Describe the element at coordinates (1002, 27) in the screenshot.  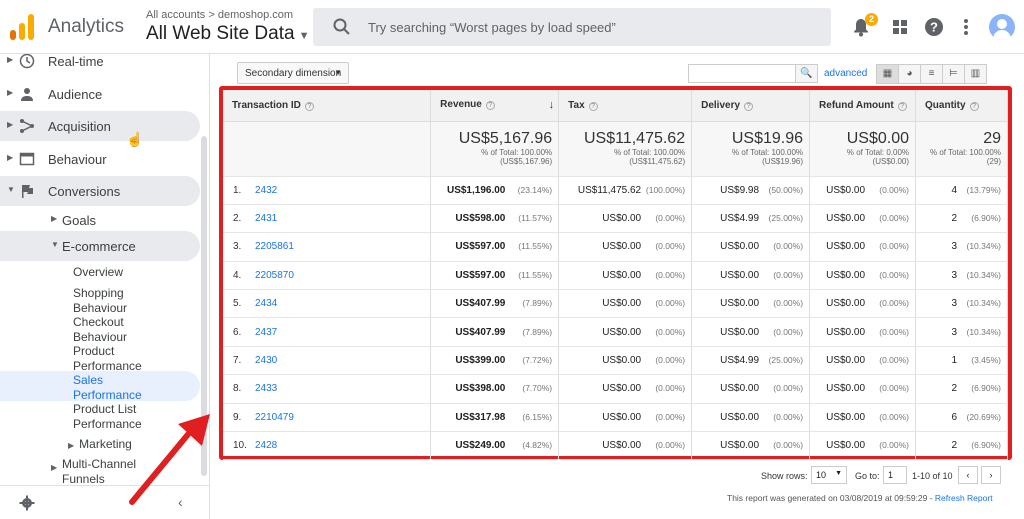
I see `avatar` at that location.